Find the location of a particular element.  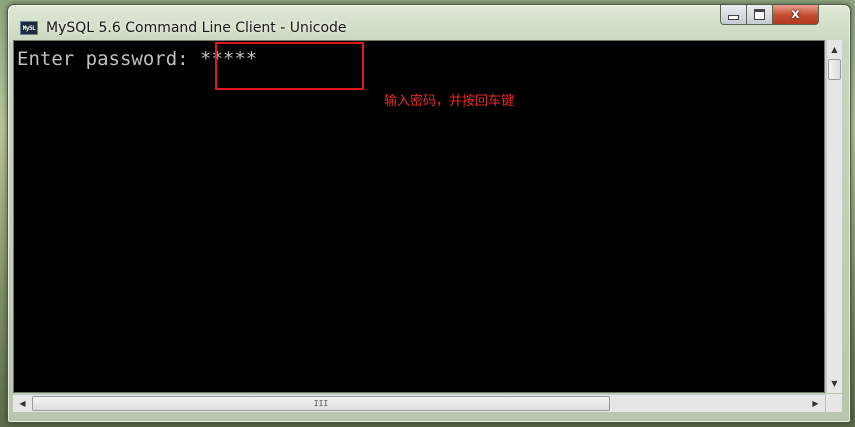

window-title: MySQL 5.6 Command Line Client - Unicode is located at coordinates (196, 28).